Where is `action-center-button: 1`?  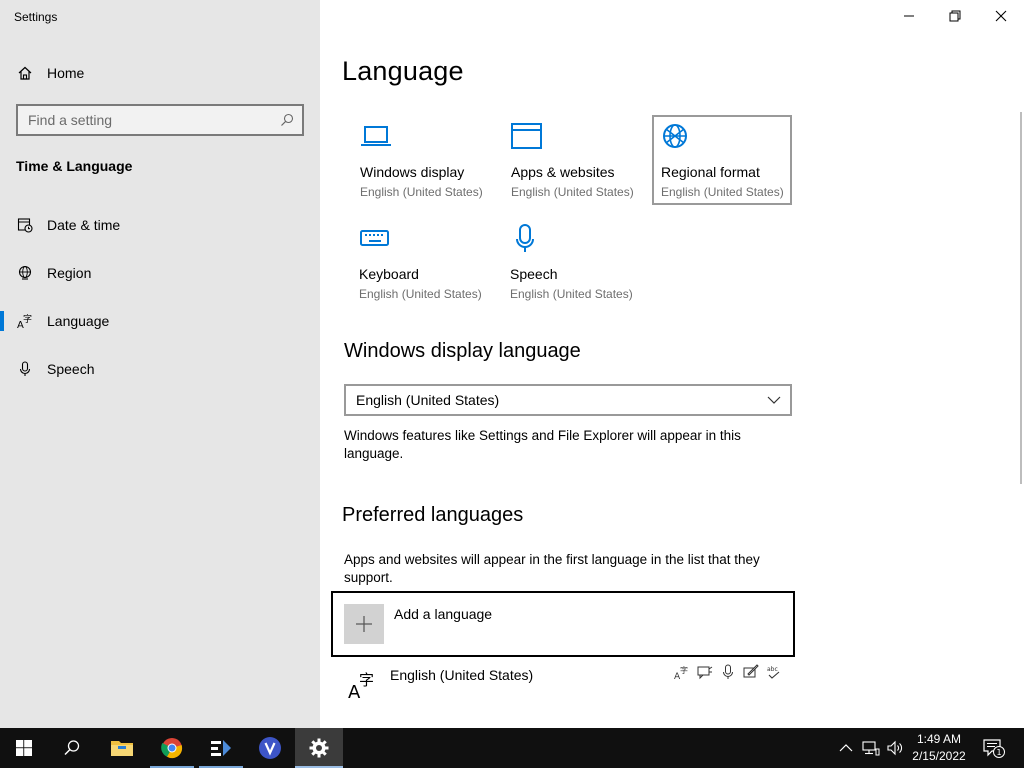 action-center-button: 1 is located at coordinates (994, 748).